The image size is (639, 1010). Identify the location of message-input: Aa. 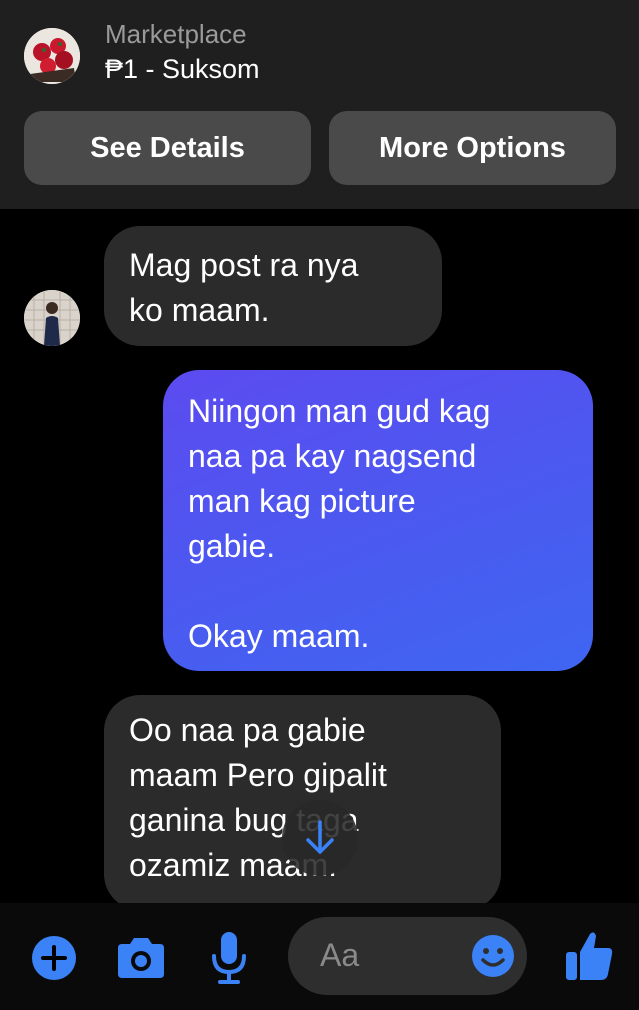
(407, 956).